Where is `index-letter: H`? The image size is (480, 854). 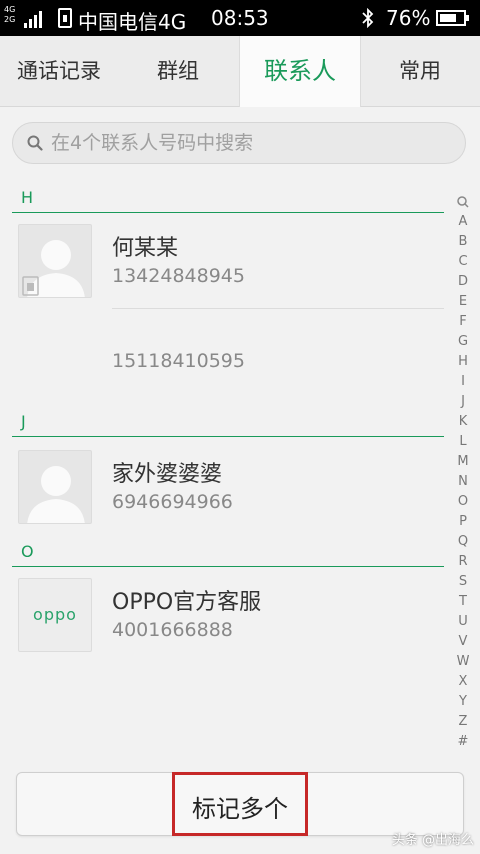 index-letter: H is located at coordinates (463, 362).